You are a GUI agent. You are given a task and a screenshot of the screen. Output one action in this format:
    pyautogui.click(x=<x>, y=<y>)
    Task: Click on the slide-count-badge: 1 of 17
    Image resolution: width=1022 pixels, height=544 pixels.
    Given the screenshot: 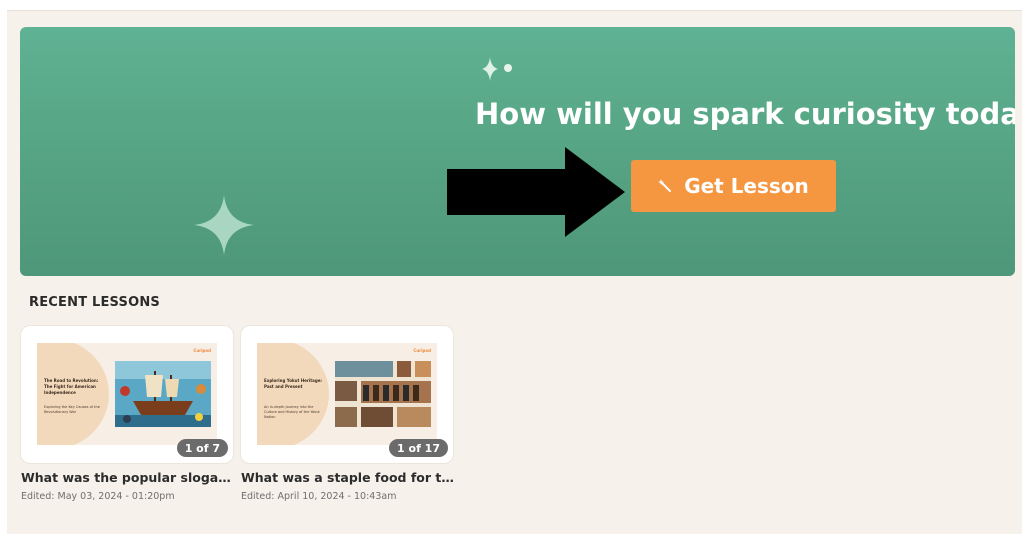 What is the action you would take?
    pyautogui.click(x=418, y=448)
    